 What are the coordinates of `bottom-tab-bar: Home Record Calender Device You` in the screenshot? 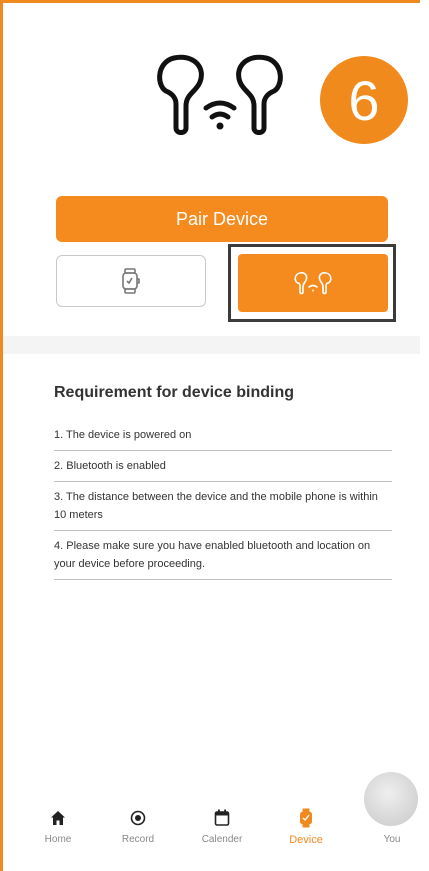 It's located at (223, 834).